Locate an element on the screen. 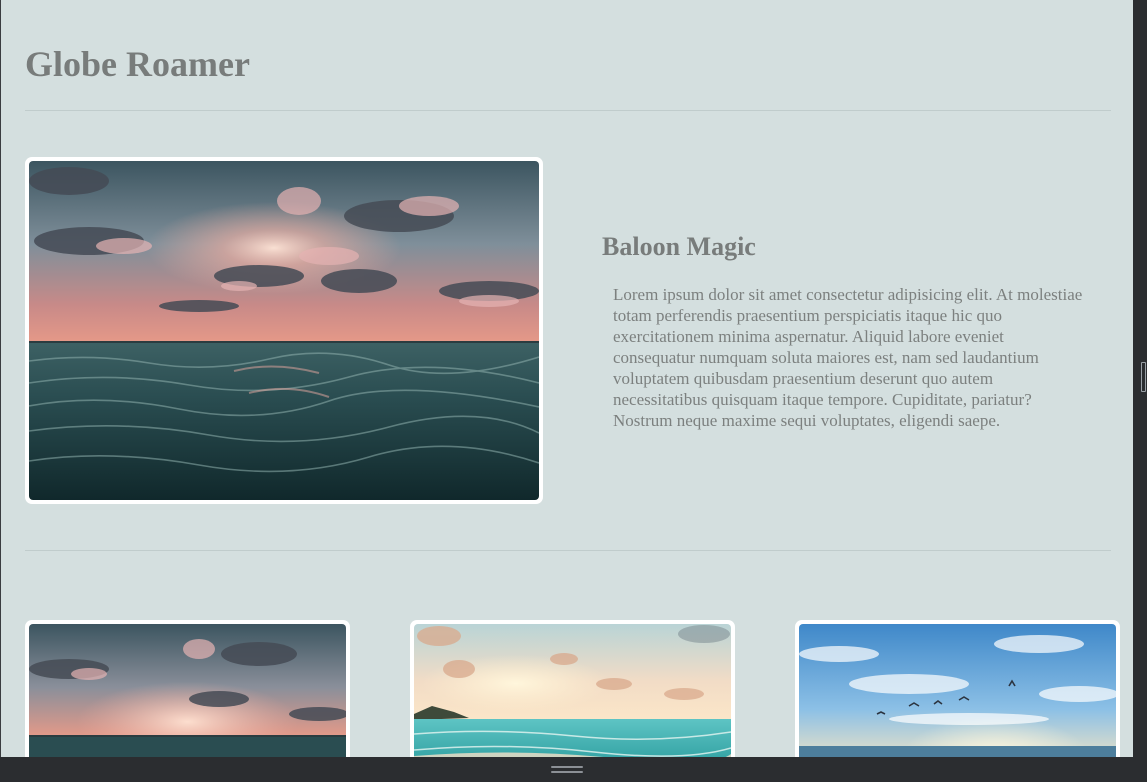  resize-handle-icon is located at coordinates (567, 770).